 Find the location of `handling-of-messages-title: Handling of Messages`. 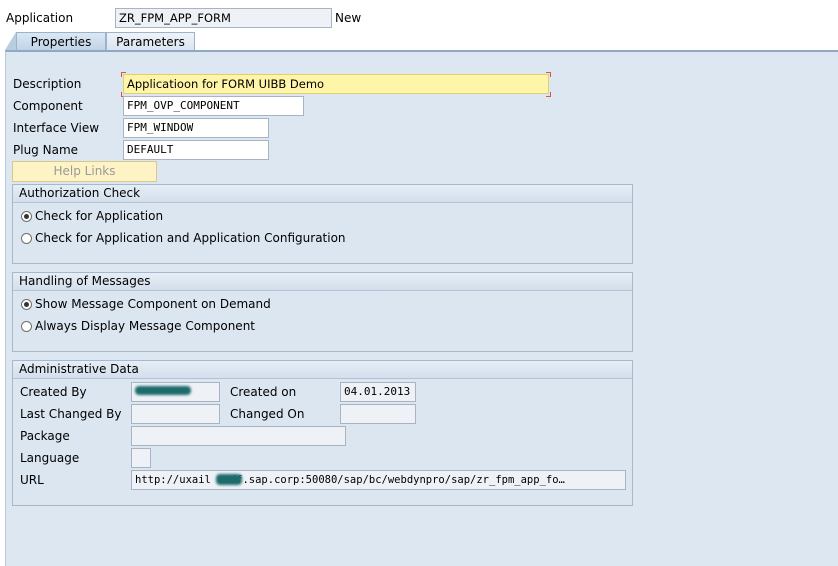

handling-of-messages-title: Handling of Messages is located at coordinates (322, 282).